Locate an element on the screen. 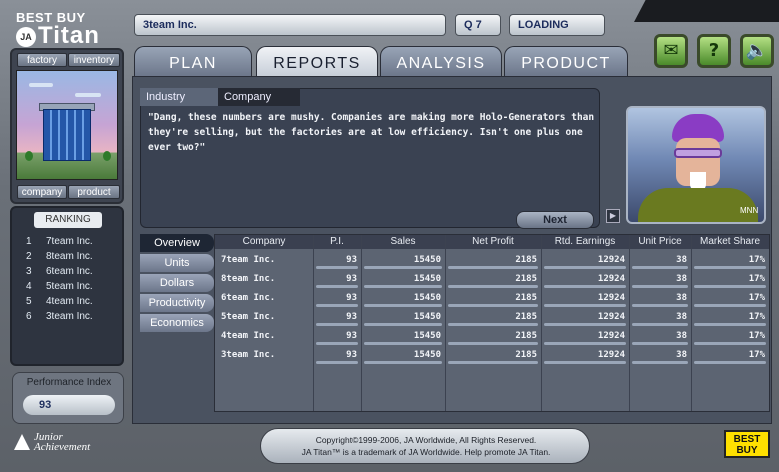 The width and height of the screenshot is (779, 472). performance-index-label: Performance Index is located at coordinates (69, 382).